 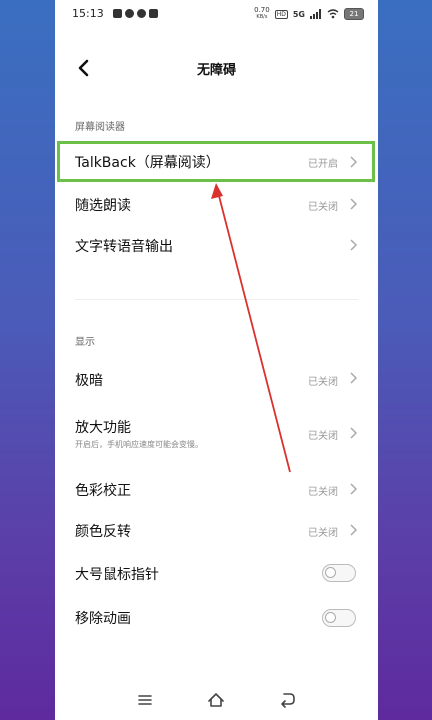 What do you see at coordinates (85, 342) in the screenshot?
I see `section-label-display: 显示` at bounding box center [85, 342].